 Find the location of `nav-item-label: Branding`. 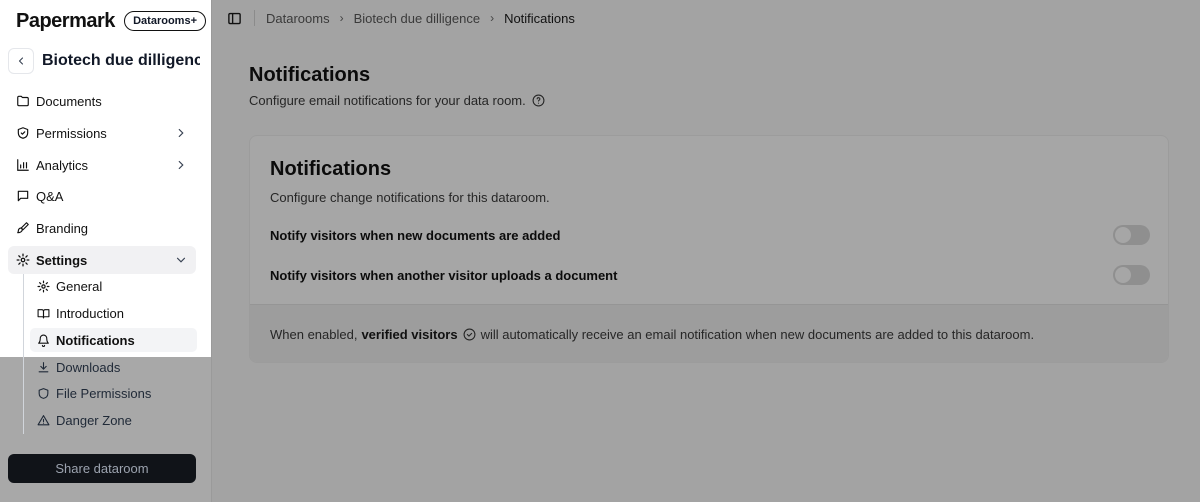

nav-item-label: Branding is located at coordinates (62, 228).